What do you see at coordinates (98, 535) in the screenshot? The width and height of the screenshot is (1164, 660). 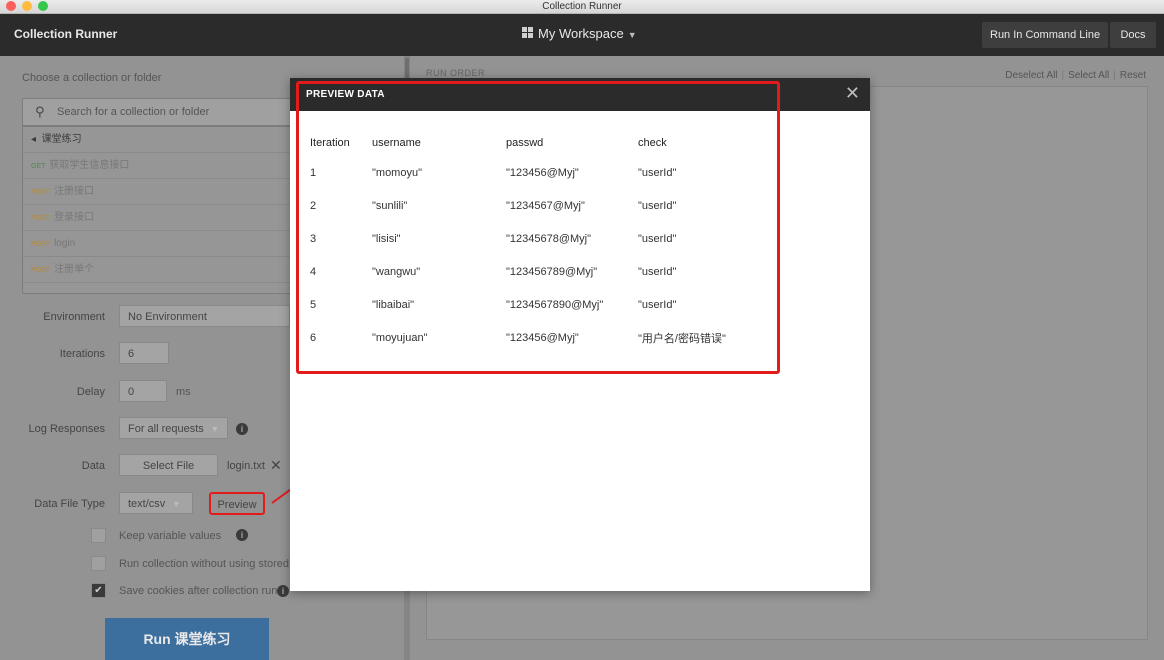 I see `keep-values-checkbox` at bounding box center [98, 535].